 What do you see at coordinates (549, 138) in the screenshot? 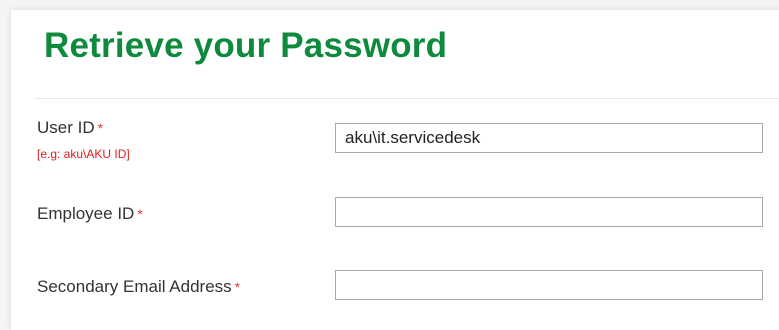
I see `user-id-input` at bounding box center [549, 138].